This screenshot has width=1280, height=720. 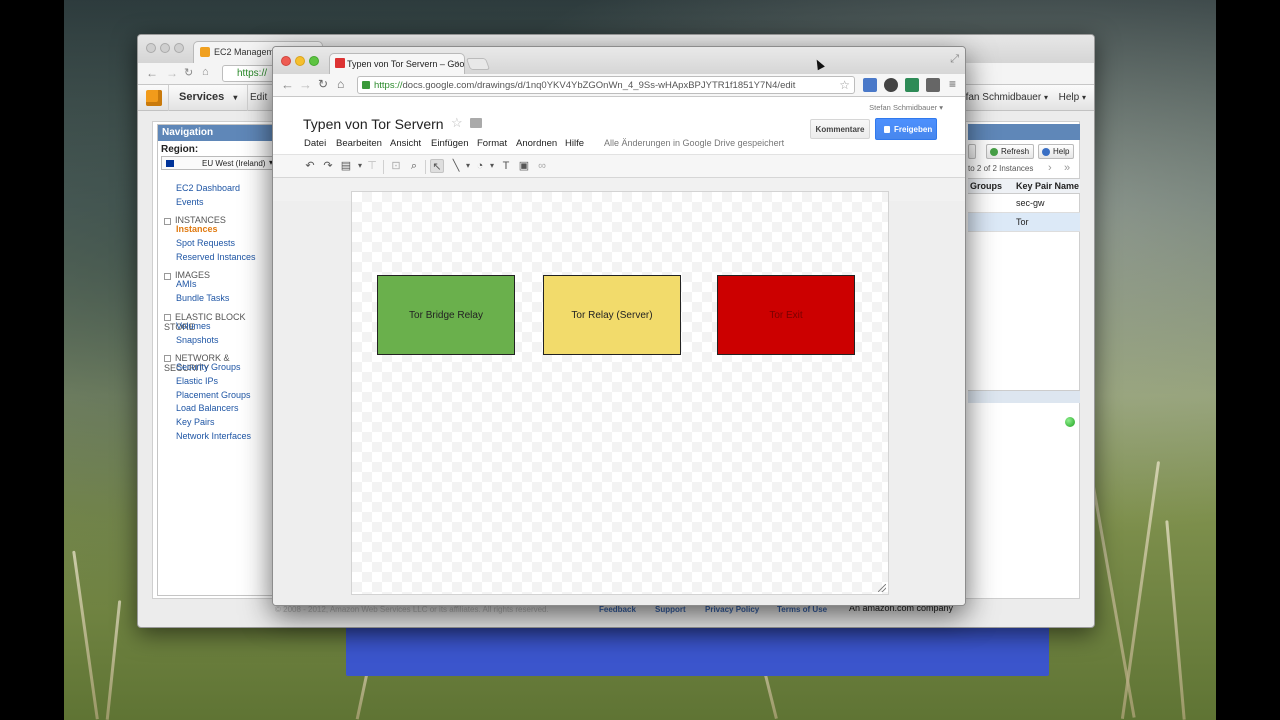 I want to click on signed-in-user: Stefan Schmidbauer ▾, so click(x=906, y=107).